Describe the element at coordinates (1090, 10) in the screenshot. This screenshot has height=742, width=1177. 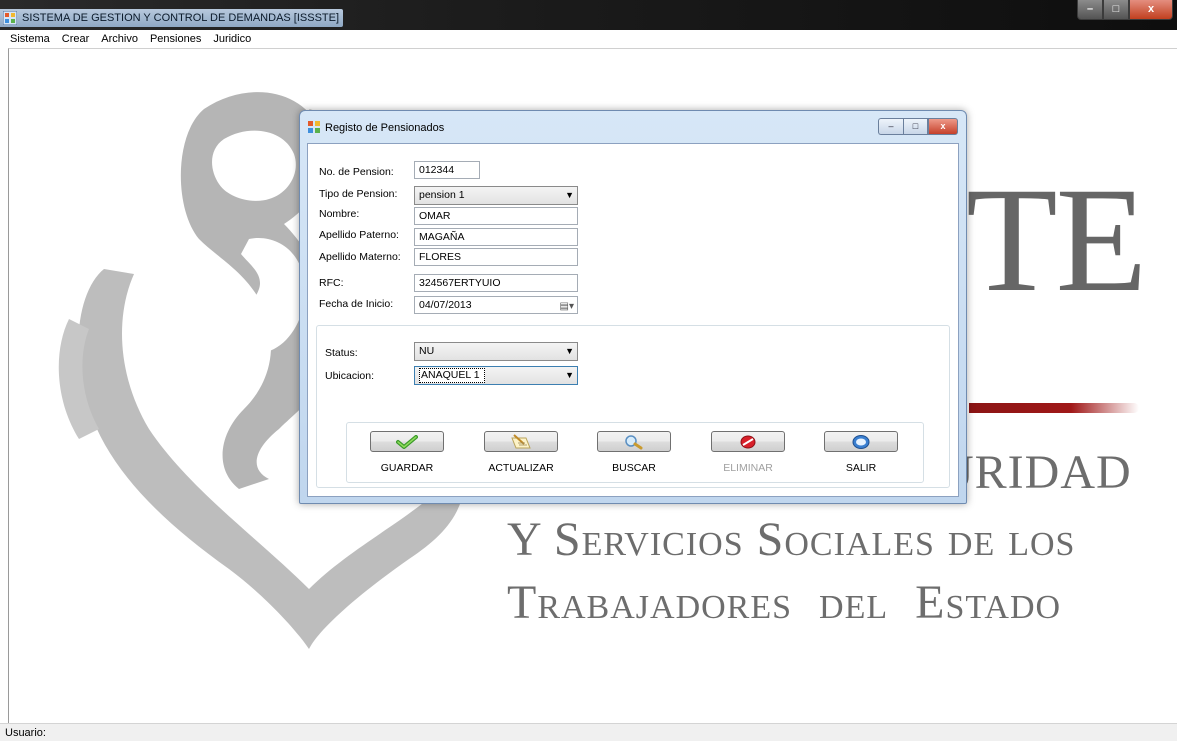
I see `main-minimize-button: –` at that location.